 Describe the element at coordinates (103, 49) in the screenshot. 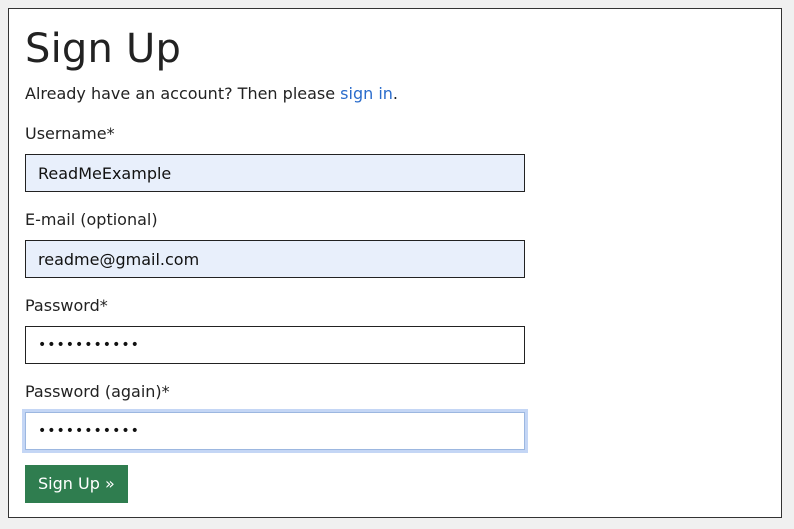

I see `page-title: Sign Up` at that location.